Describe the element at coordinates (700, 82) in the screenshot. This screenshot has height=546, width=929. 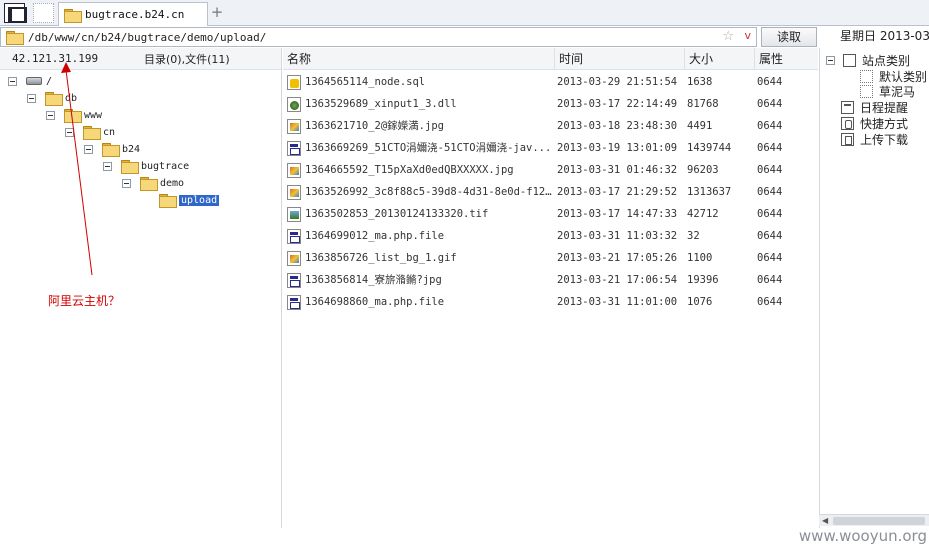
I see `file-size: 1638` at that location.